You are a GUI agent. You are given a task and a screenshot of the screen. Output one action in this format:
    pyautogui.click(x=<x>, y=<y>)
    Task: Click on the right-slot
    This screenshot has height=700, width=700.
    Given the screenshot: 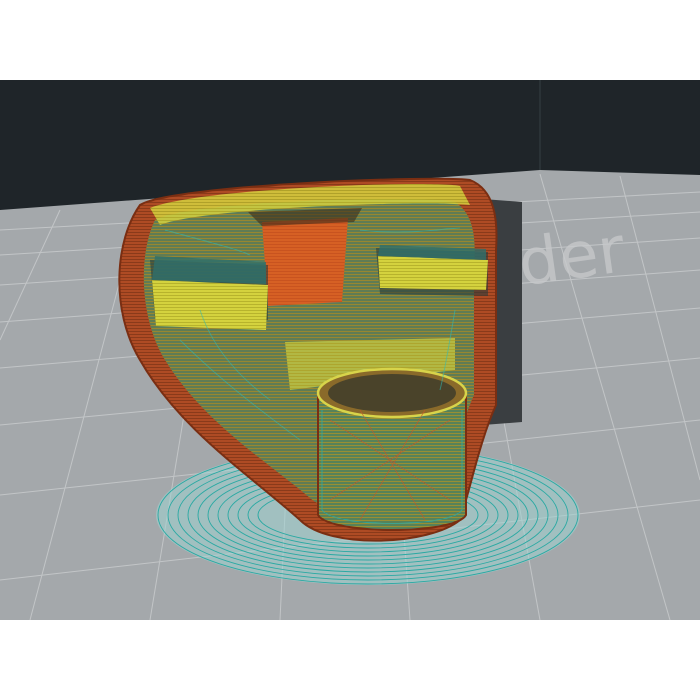 What is the action you would take?
    pyautogui.click(x=432, y=270)
    